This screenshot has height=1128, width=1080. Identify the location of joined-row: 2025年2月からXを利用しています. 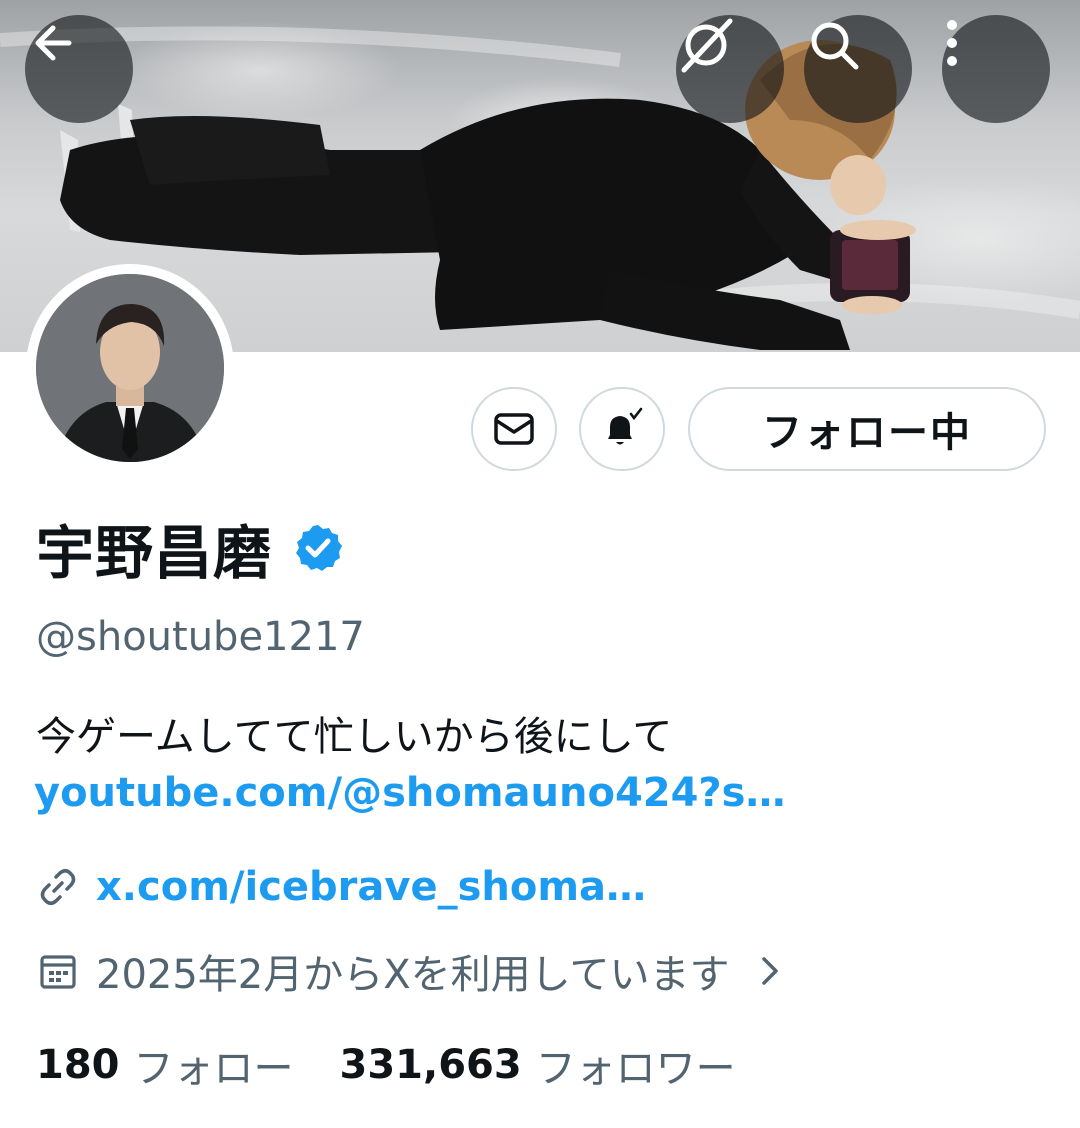
(410, 971).